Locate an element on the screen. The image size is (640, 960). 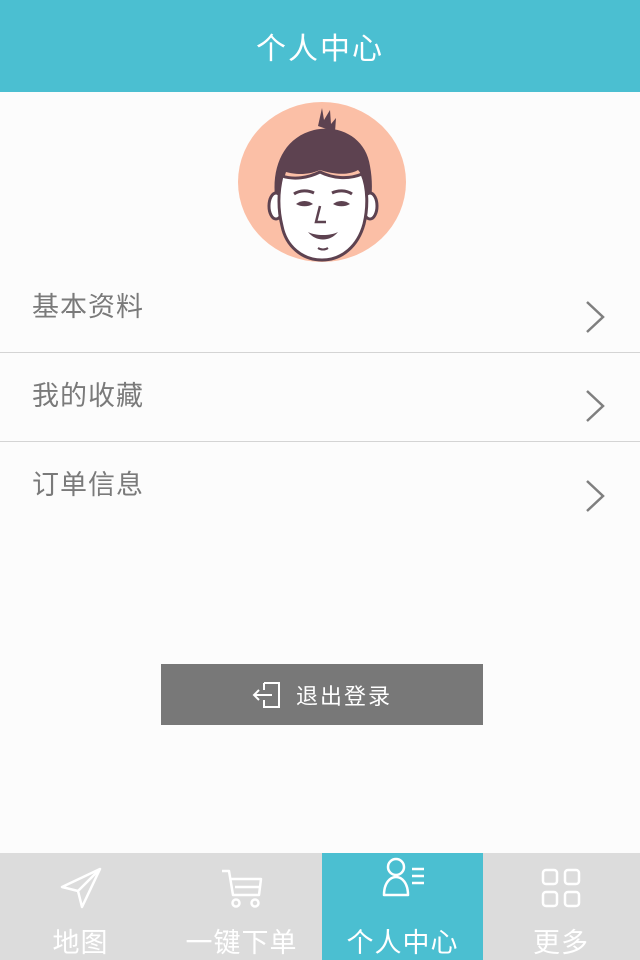
tab-quick-order: 一键下单 is located at coordinates (241, 906).